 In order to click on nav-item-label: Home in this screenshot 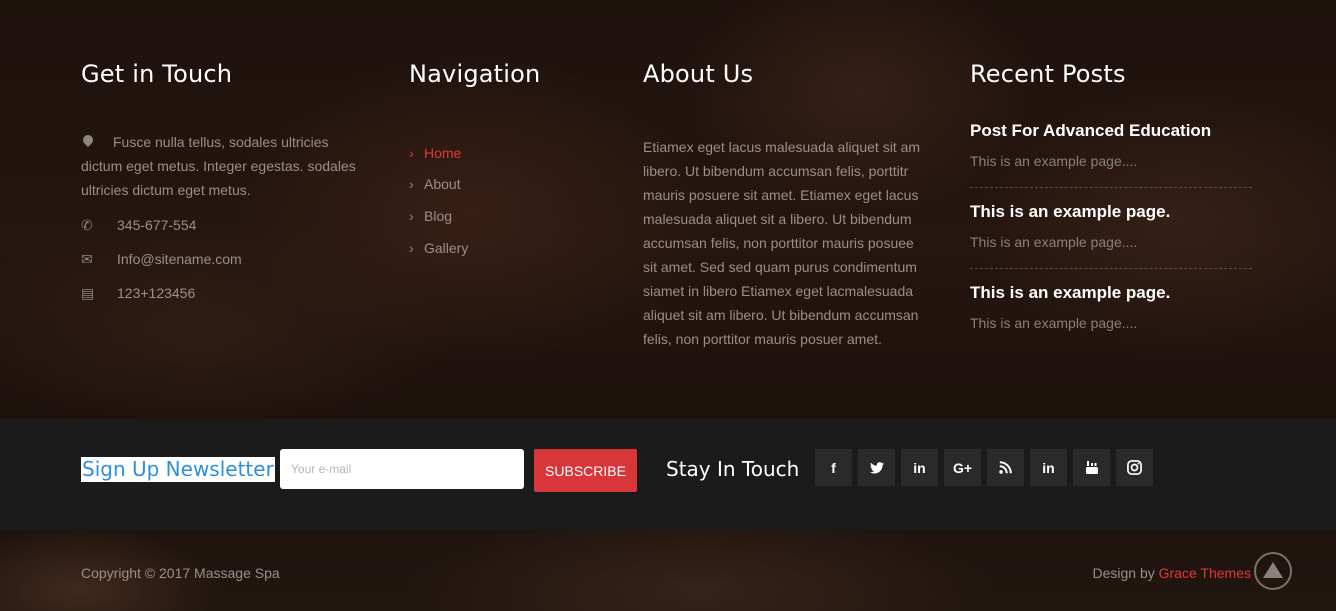, I will do `click(443, 152)`.